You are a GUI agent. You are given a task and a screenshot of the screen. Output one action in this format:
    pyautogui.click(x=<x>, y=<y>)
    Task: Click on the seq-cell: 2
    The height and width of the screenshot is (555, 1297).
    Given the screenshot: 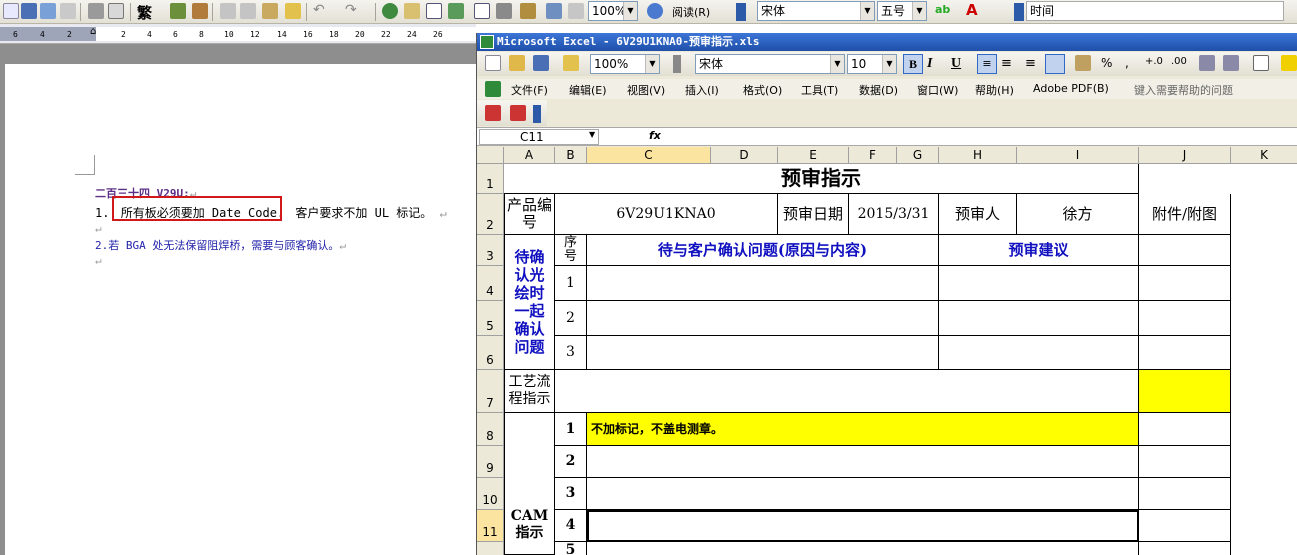 What is the action you would take?
    pyautogui.click(x=571, y=318)
    